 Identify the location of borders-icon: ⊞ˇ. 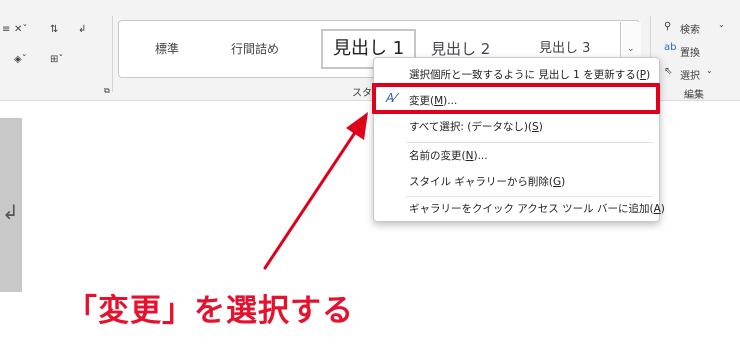
(56, 59).